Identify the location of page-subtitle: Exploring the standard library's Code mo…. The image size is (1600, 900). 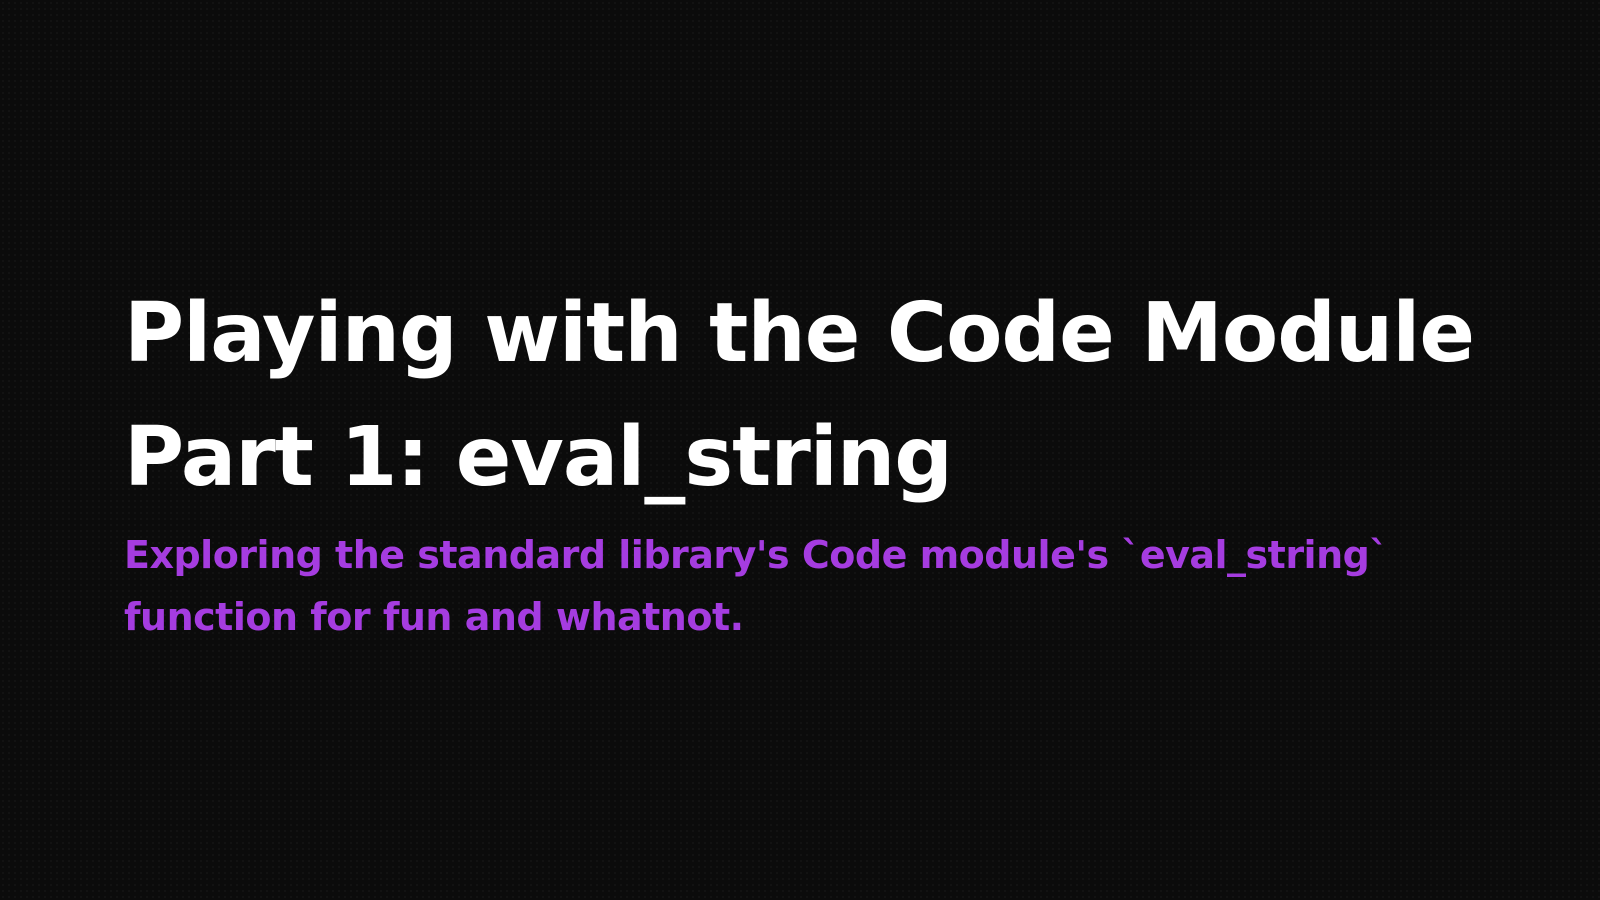
(834, 586).